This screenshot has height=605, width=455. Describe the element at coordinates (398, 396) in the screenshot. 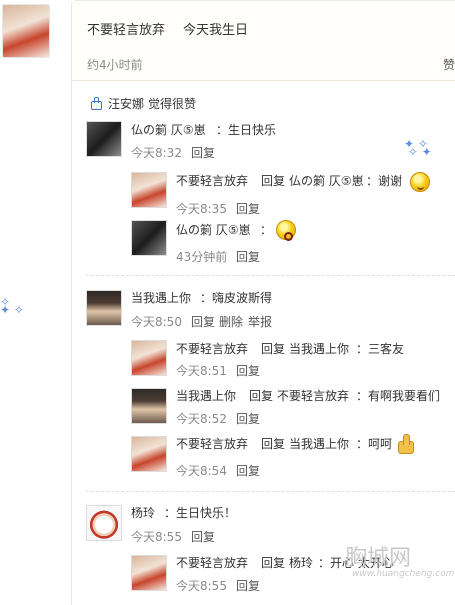

I see `reply-text: ：有啊我要看们` at that location.